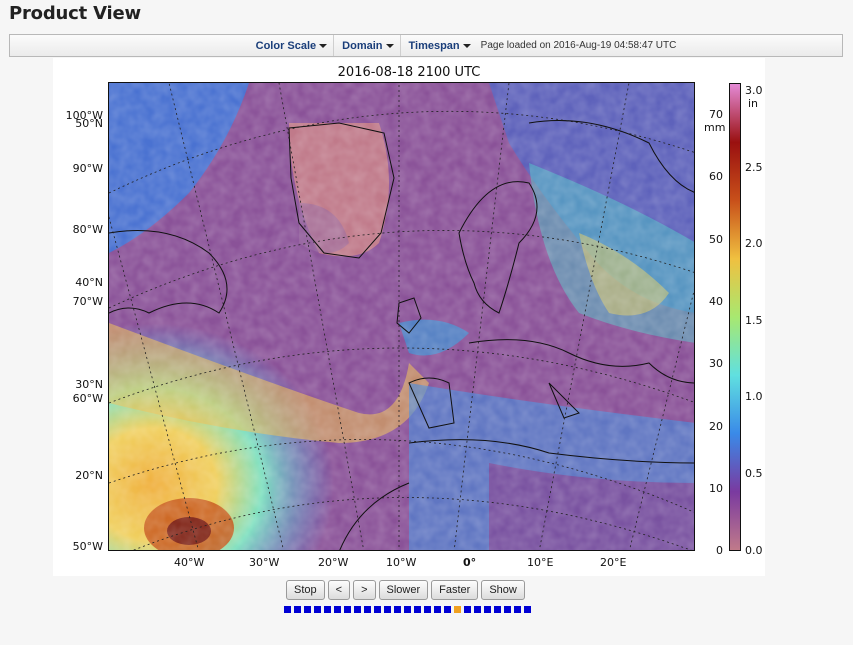 This screenshot has height=645, width=853. What do you see at coordinates (503, 590) in the screenshot?
I see `show-button: Show` at bounding box center [503, 590].